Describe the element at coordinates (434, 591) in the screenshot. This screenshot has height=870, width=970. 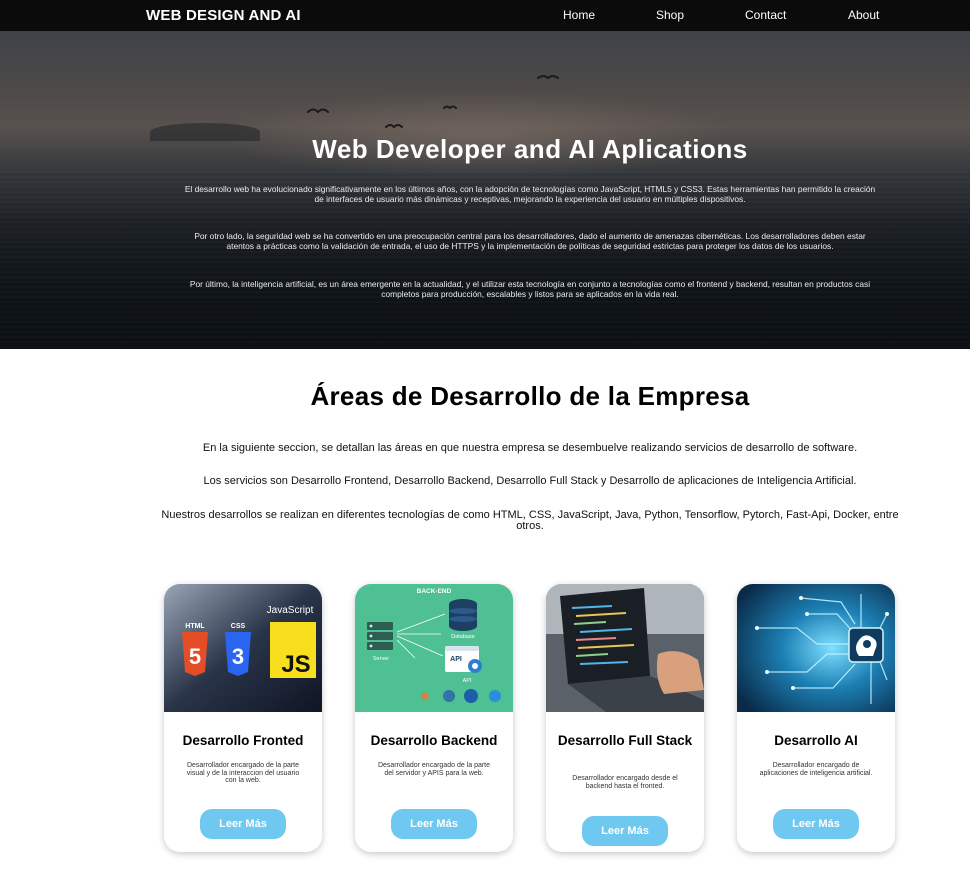
I see `backend-label: BACK-END` at that location.